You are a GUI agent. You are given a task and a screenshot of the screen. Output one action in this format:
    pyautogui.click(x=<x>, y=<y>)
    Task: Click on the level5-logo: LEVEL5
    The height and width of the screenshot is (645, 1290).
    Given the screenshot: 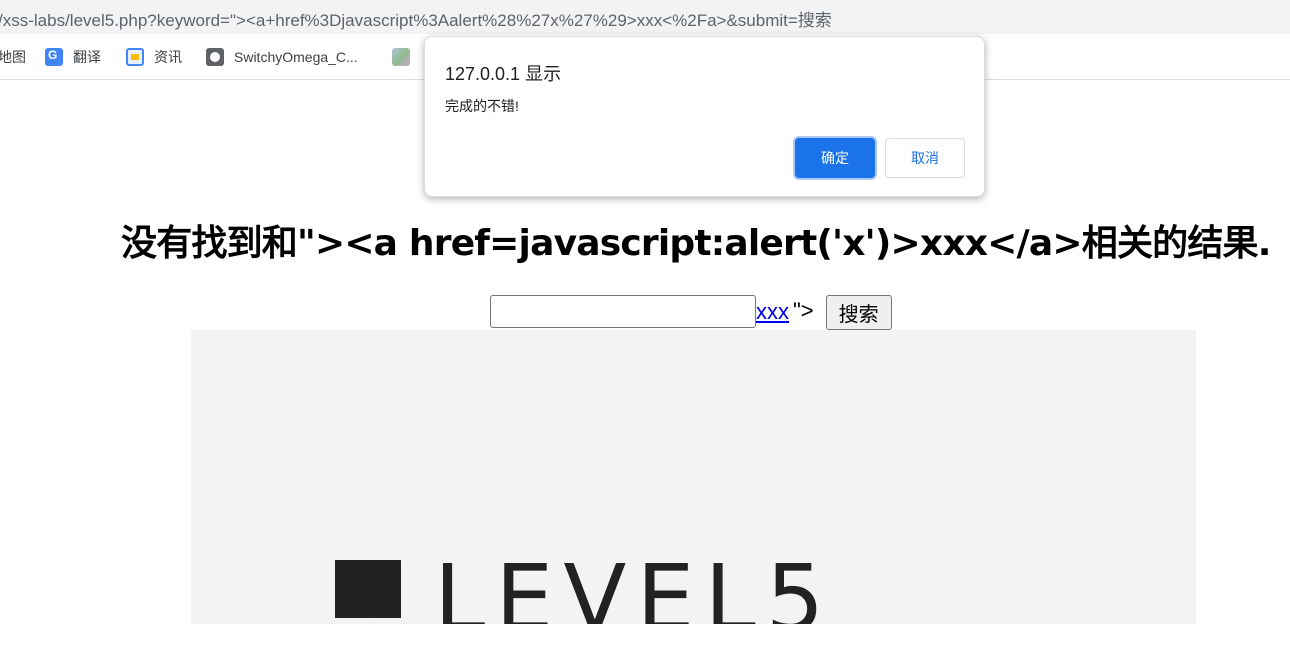 What is the action you would take?
    pyautogui.click(x=584, y=584)
    